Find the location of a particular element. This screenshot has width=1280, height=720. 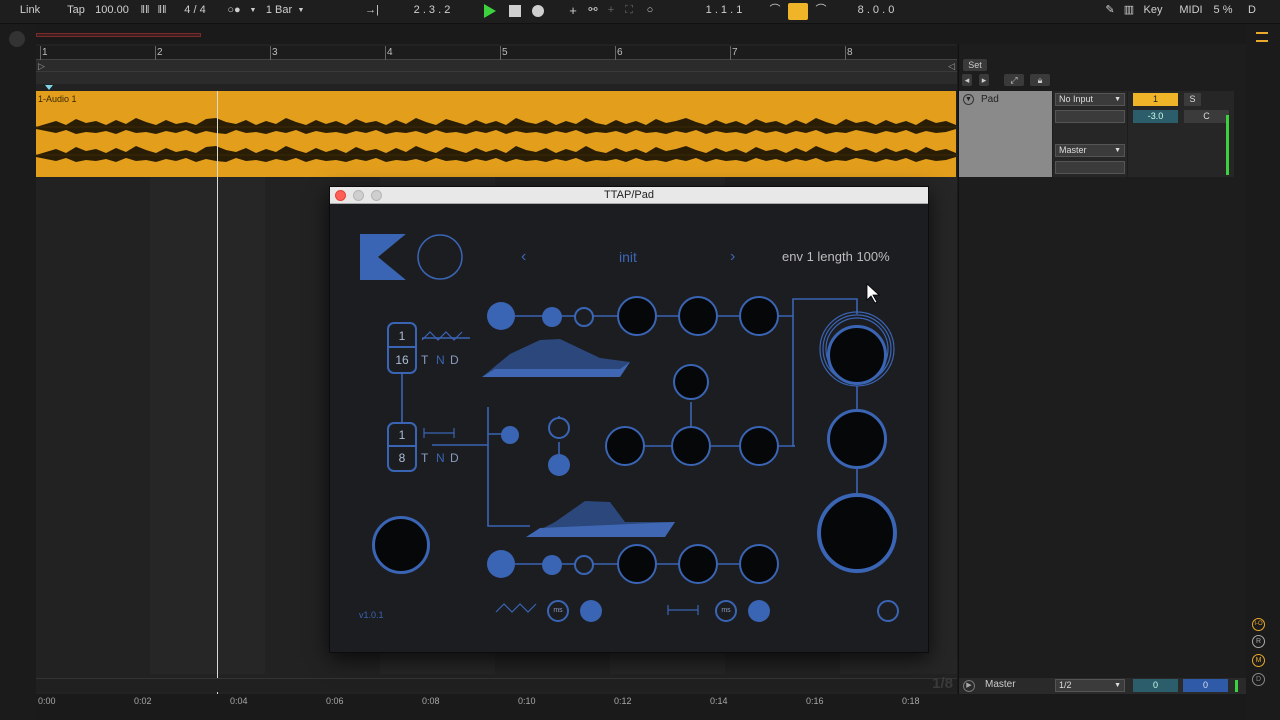

session-record-icon: ○ is located at coordinates (650, 11).